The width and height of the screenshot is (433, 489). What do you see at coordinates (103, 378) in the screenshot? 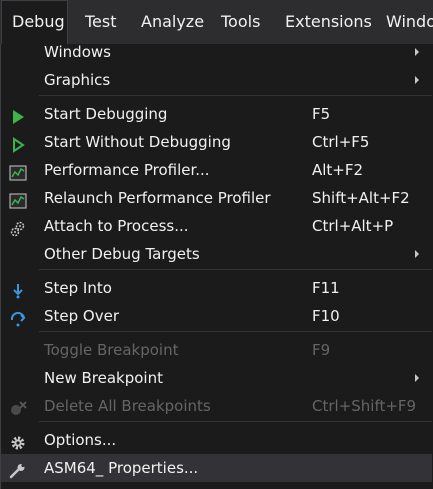
I see `menu-item-label: New Breakpoint` at bounding box center [103, 378].